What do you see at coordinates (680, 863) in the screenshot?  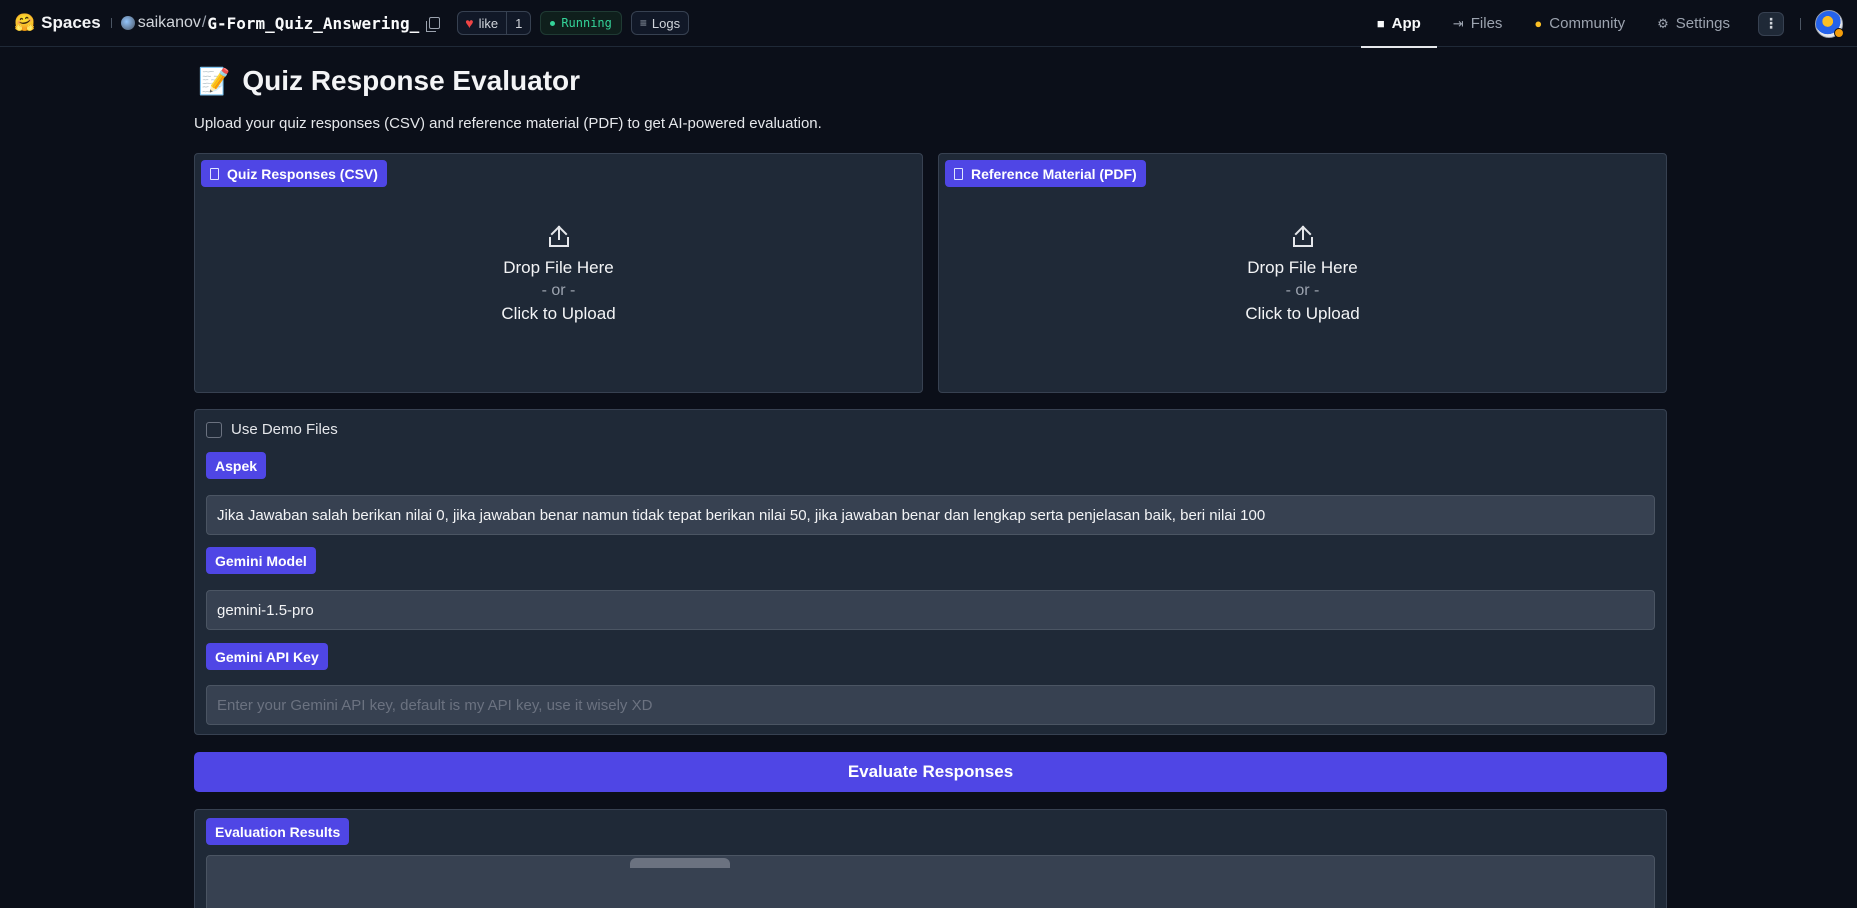 I see `scrollbar-handle` at bounding box center [680, 863].